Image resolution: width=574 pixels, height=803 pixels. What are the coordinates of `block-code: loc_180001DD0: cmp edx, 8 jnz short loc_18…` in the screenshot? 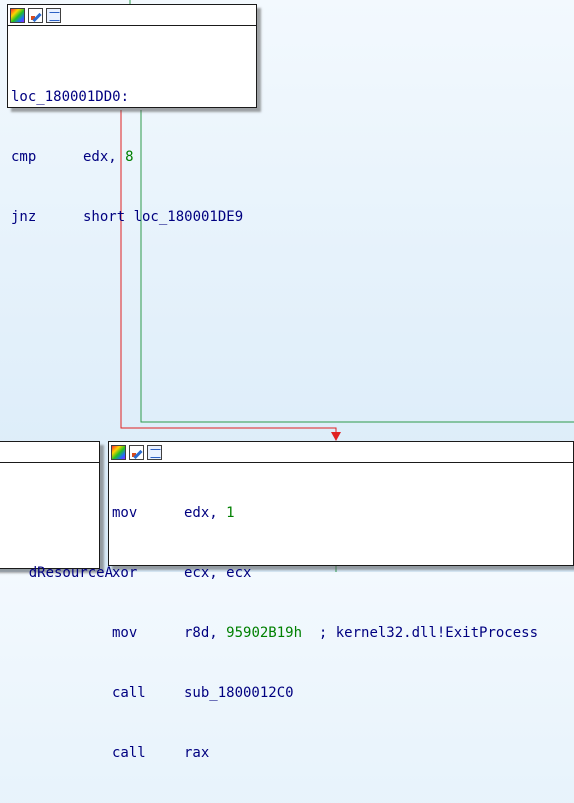 It's located at (132, 146).